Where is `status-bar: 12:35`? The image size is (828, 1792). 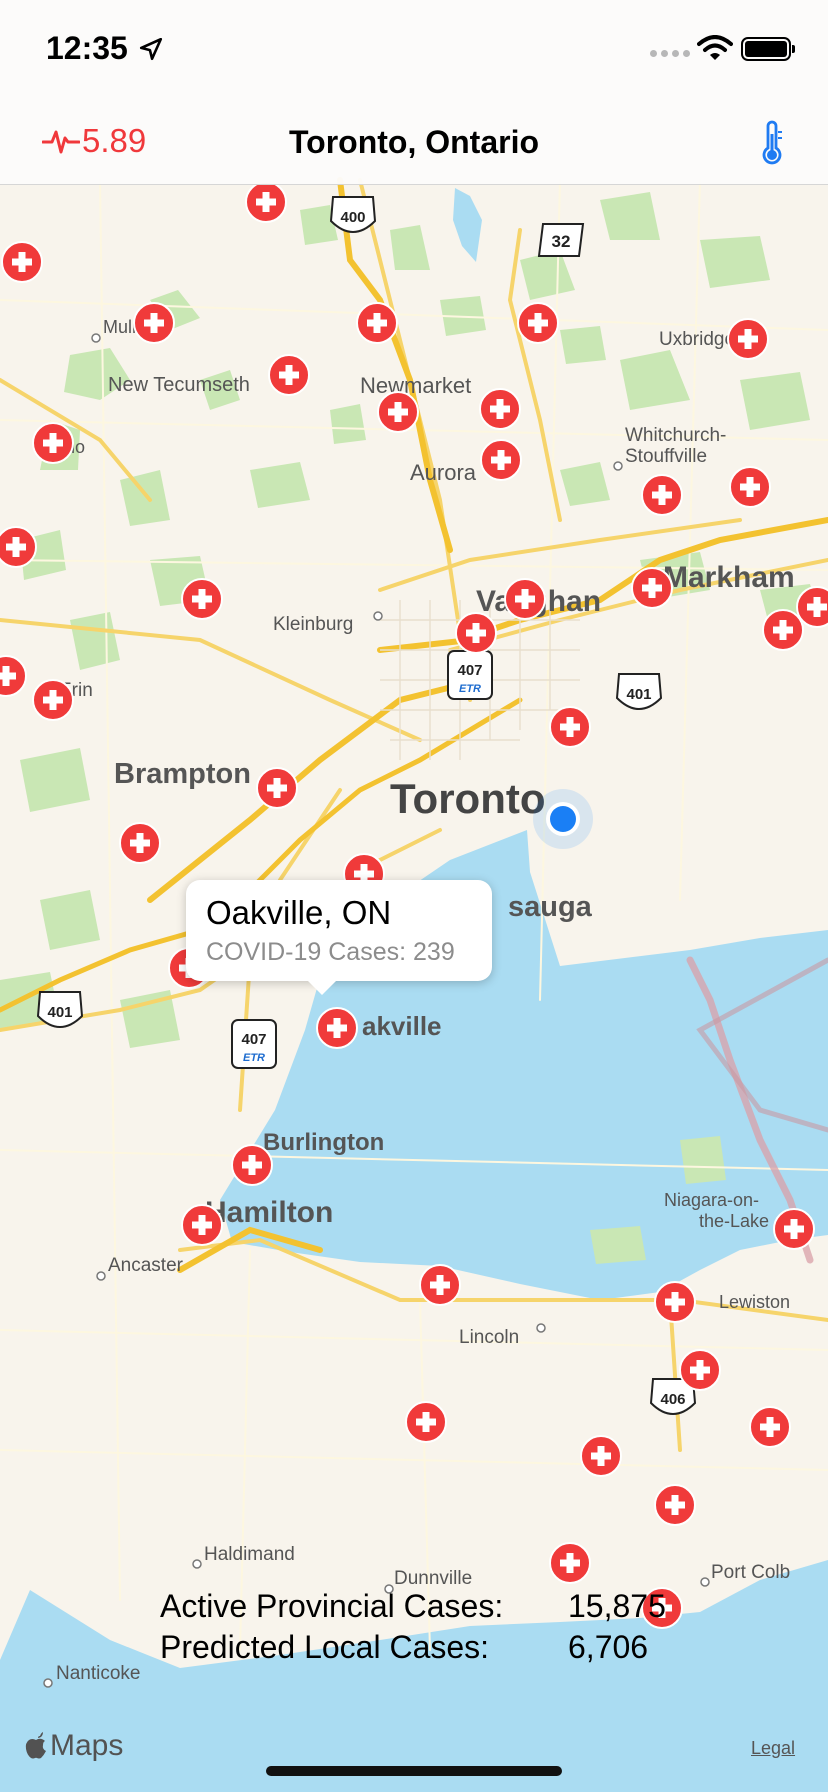
status-bar: 12:35 is located at coordinates (414, 50).